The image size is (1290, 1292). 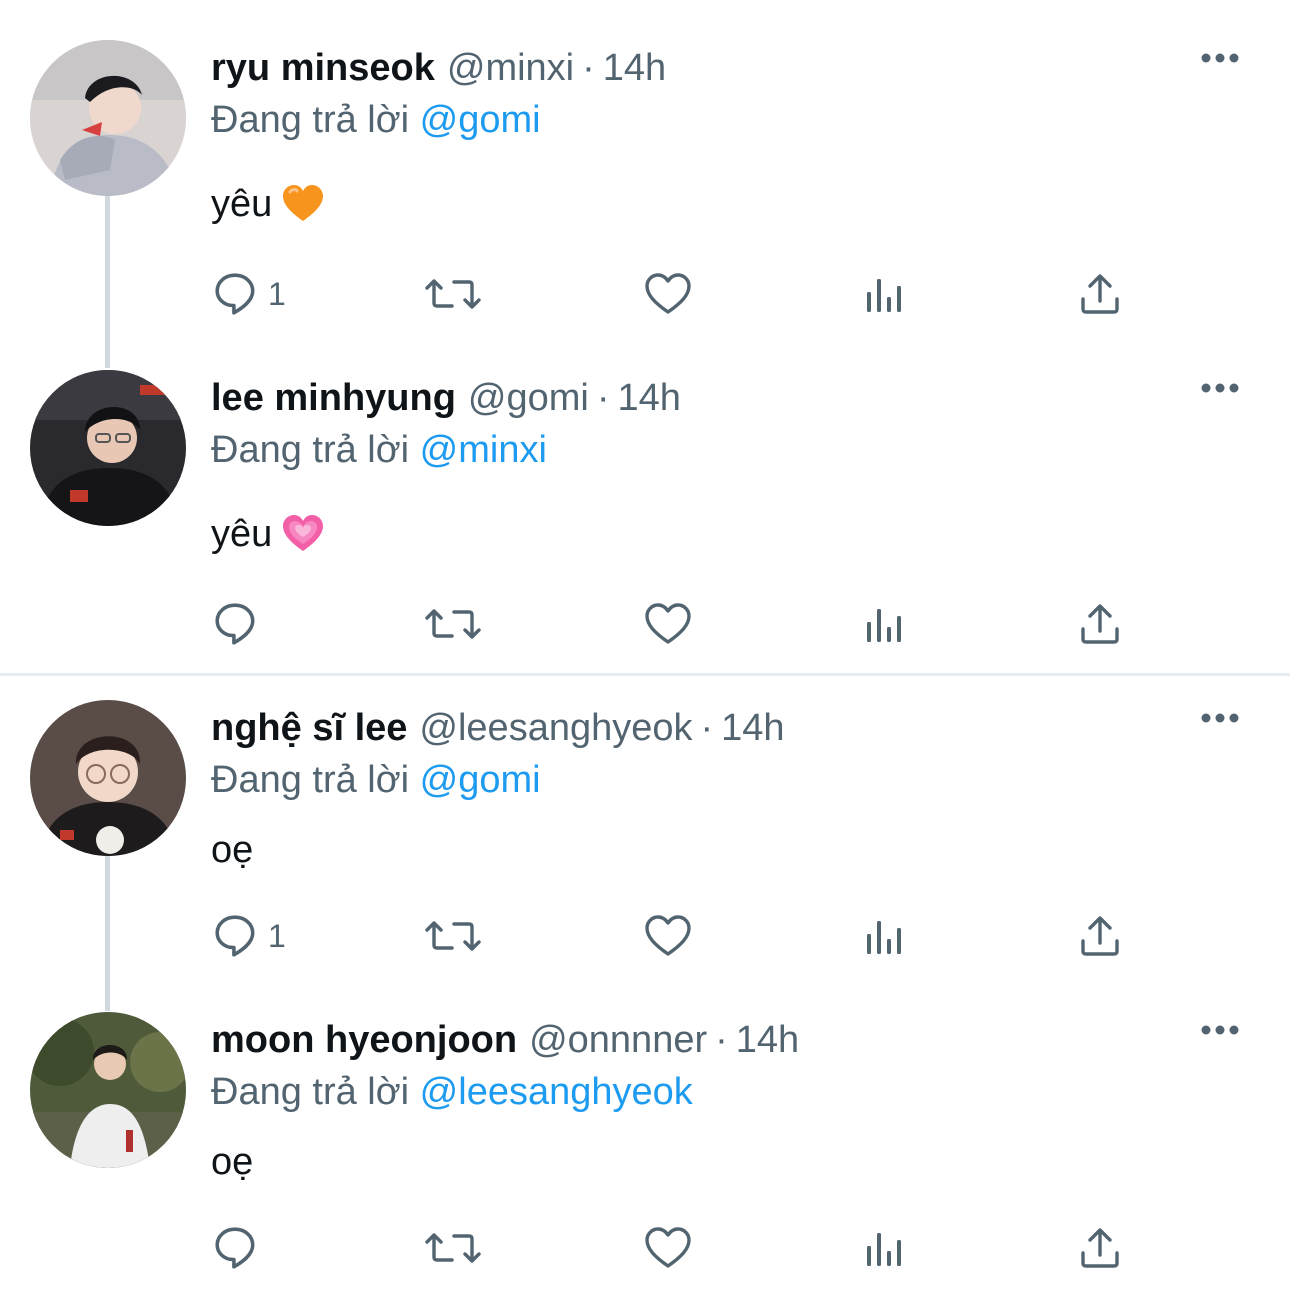 I want to click on orange-heart-icon, so click(x=303, y=210).